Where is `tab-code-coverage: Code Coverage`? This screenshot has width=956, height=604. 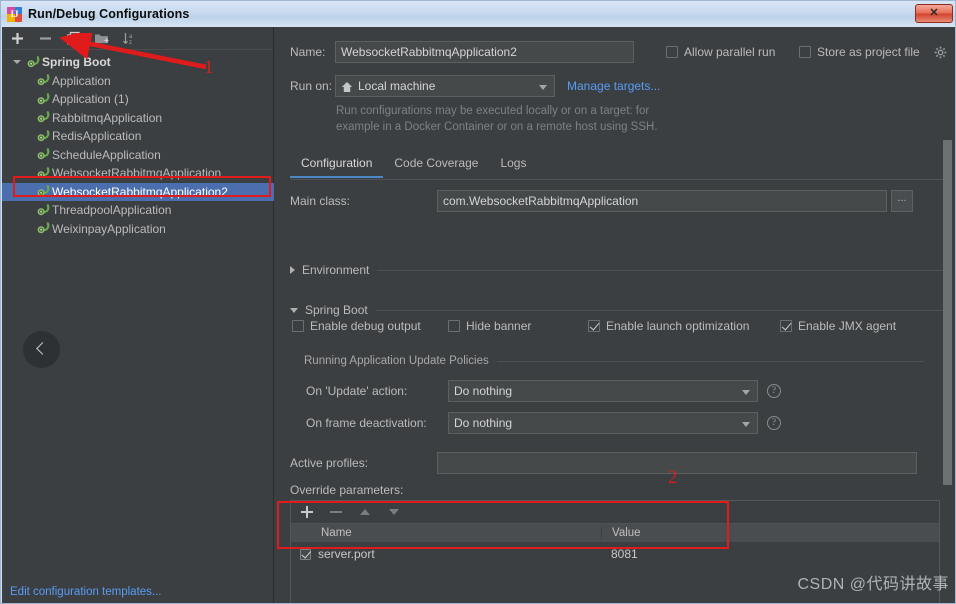 tab-code-coverage: Code Coverage is located at coordinates (436, 165).